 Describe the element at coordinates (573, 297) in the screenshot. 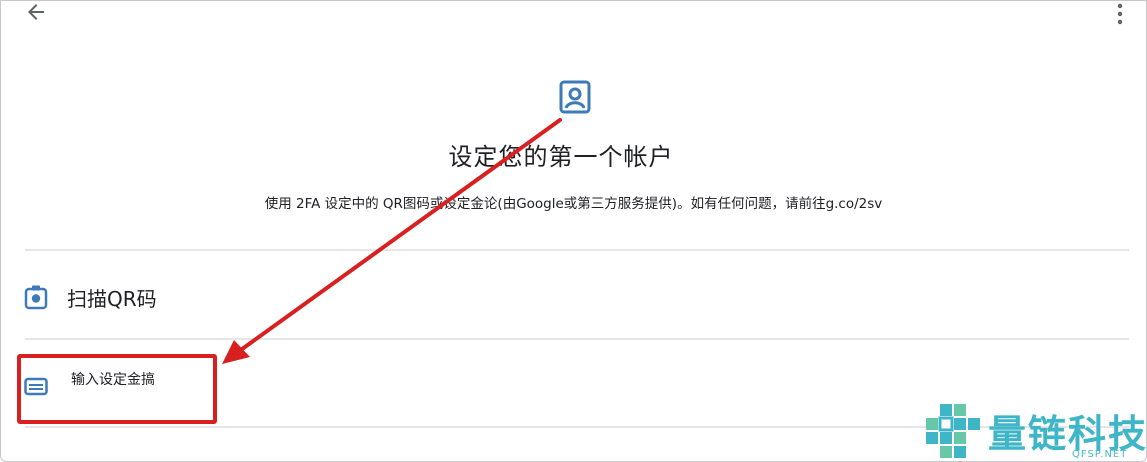

I see `scan-qr-option: 扫描QR码` at that location.